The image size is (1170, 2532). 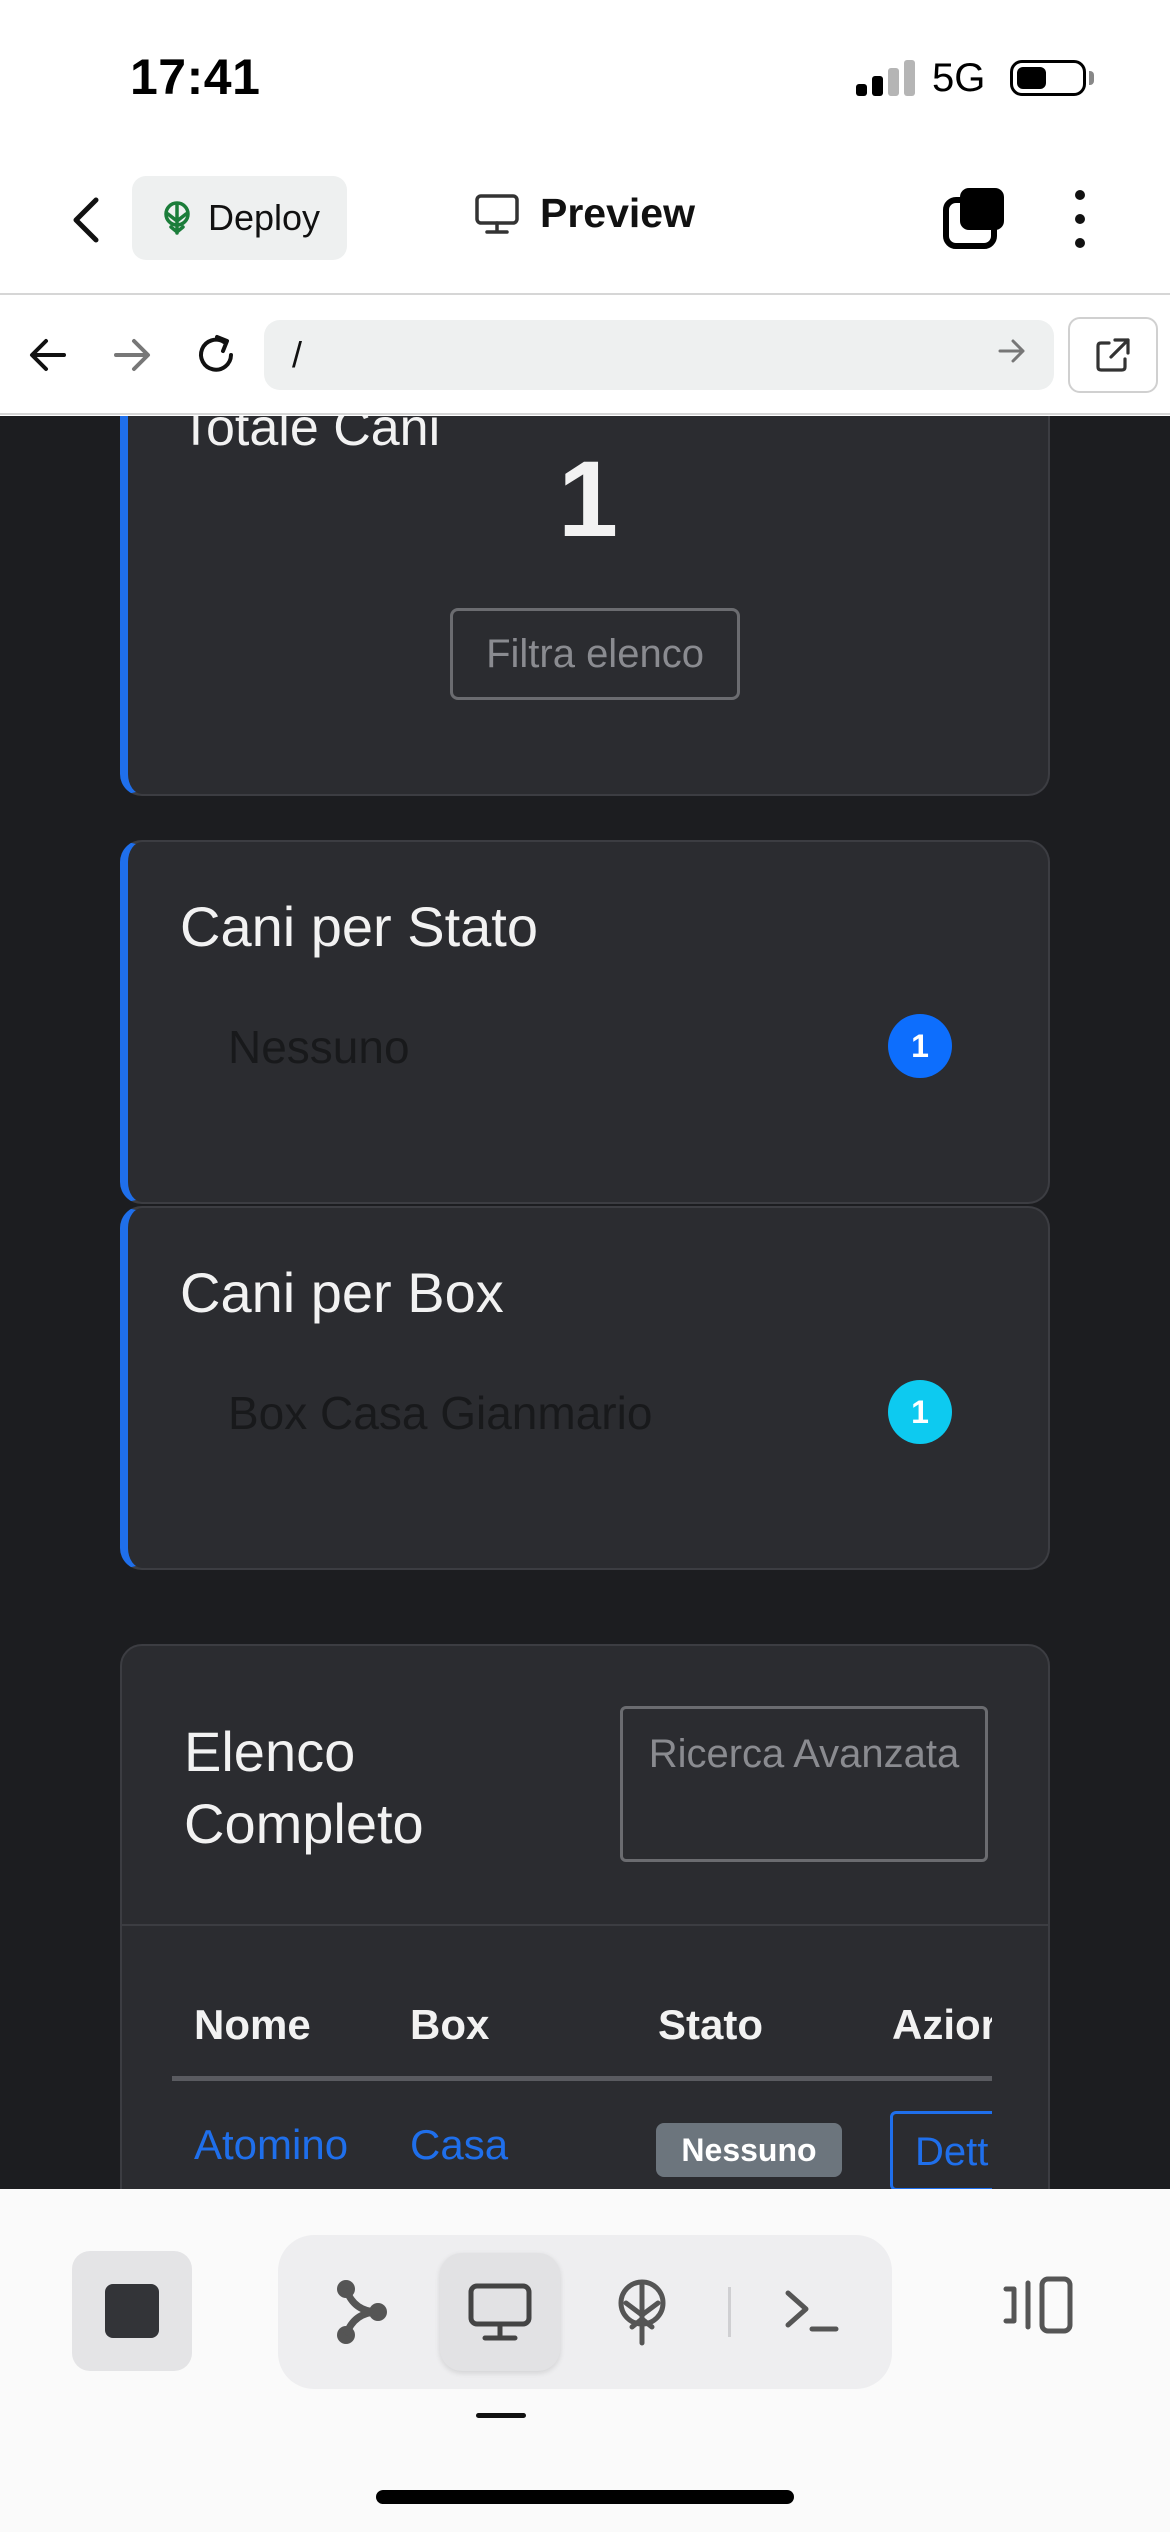 I want to click on filter-list-button: Filtra elenco, so click(x=595, y=654).